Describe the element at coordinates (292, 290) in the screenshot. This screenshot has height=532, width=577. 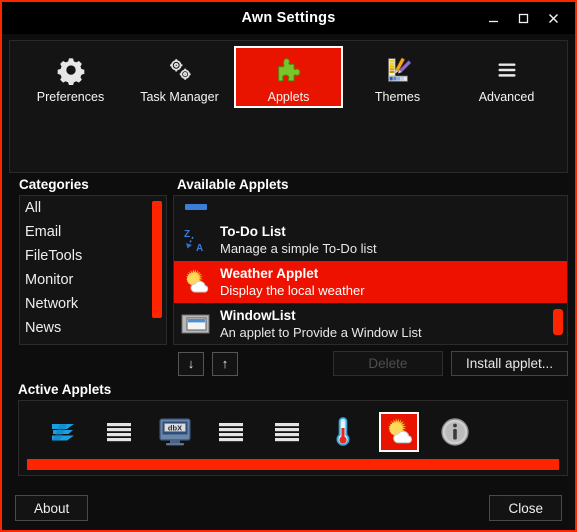
I see `applet-desc: Display the local weather` at that location.